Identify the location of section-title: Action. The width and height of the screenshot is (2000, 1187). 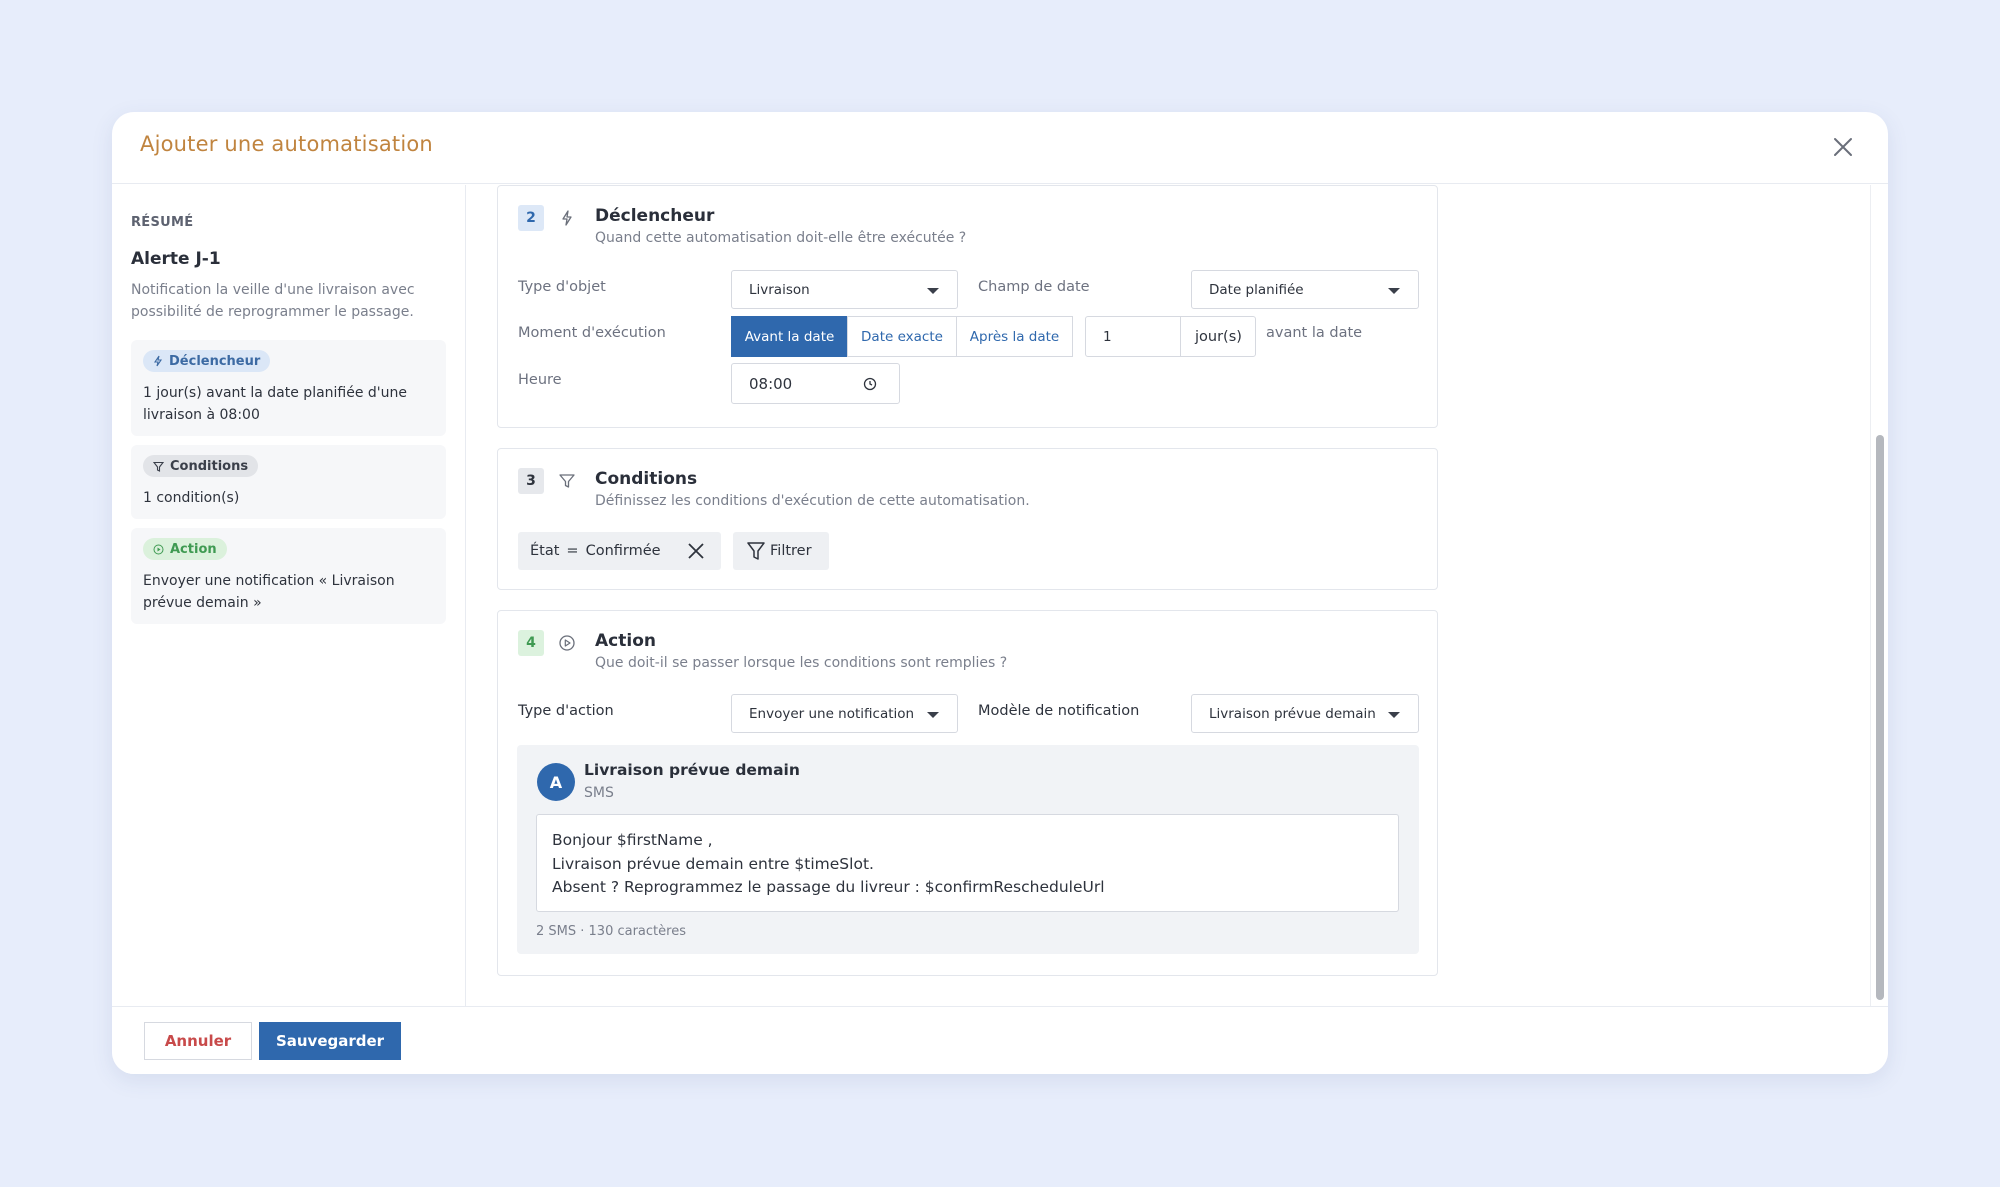
(625, 641).